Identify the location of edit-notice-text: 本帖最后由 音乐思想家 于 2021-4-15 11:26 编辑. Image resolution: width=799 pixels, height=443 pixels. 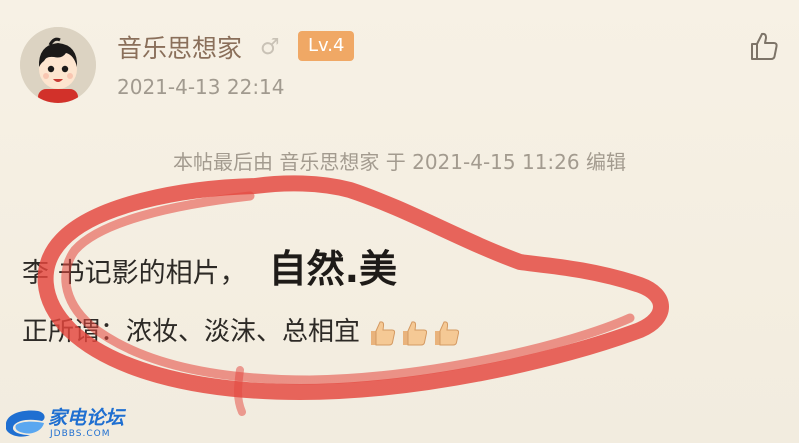
(399, 162).